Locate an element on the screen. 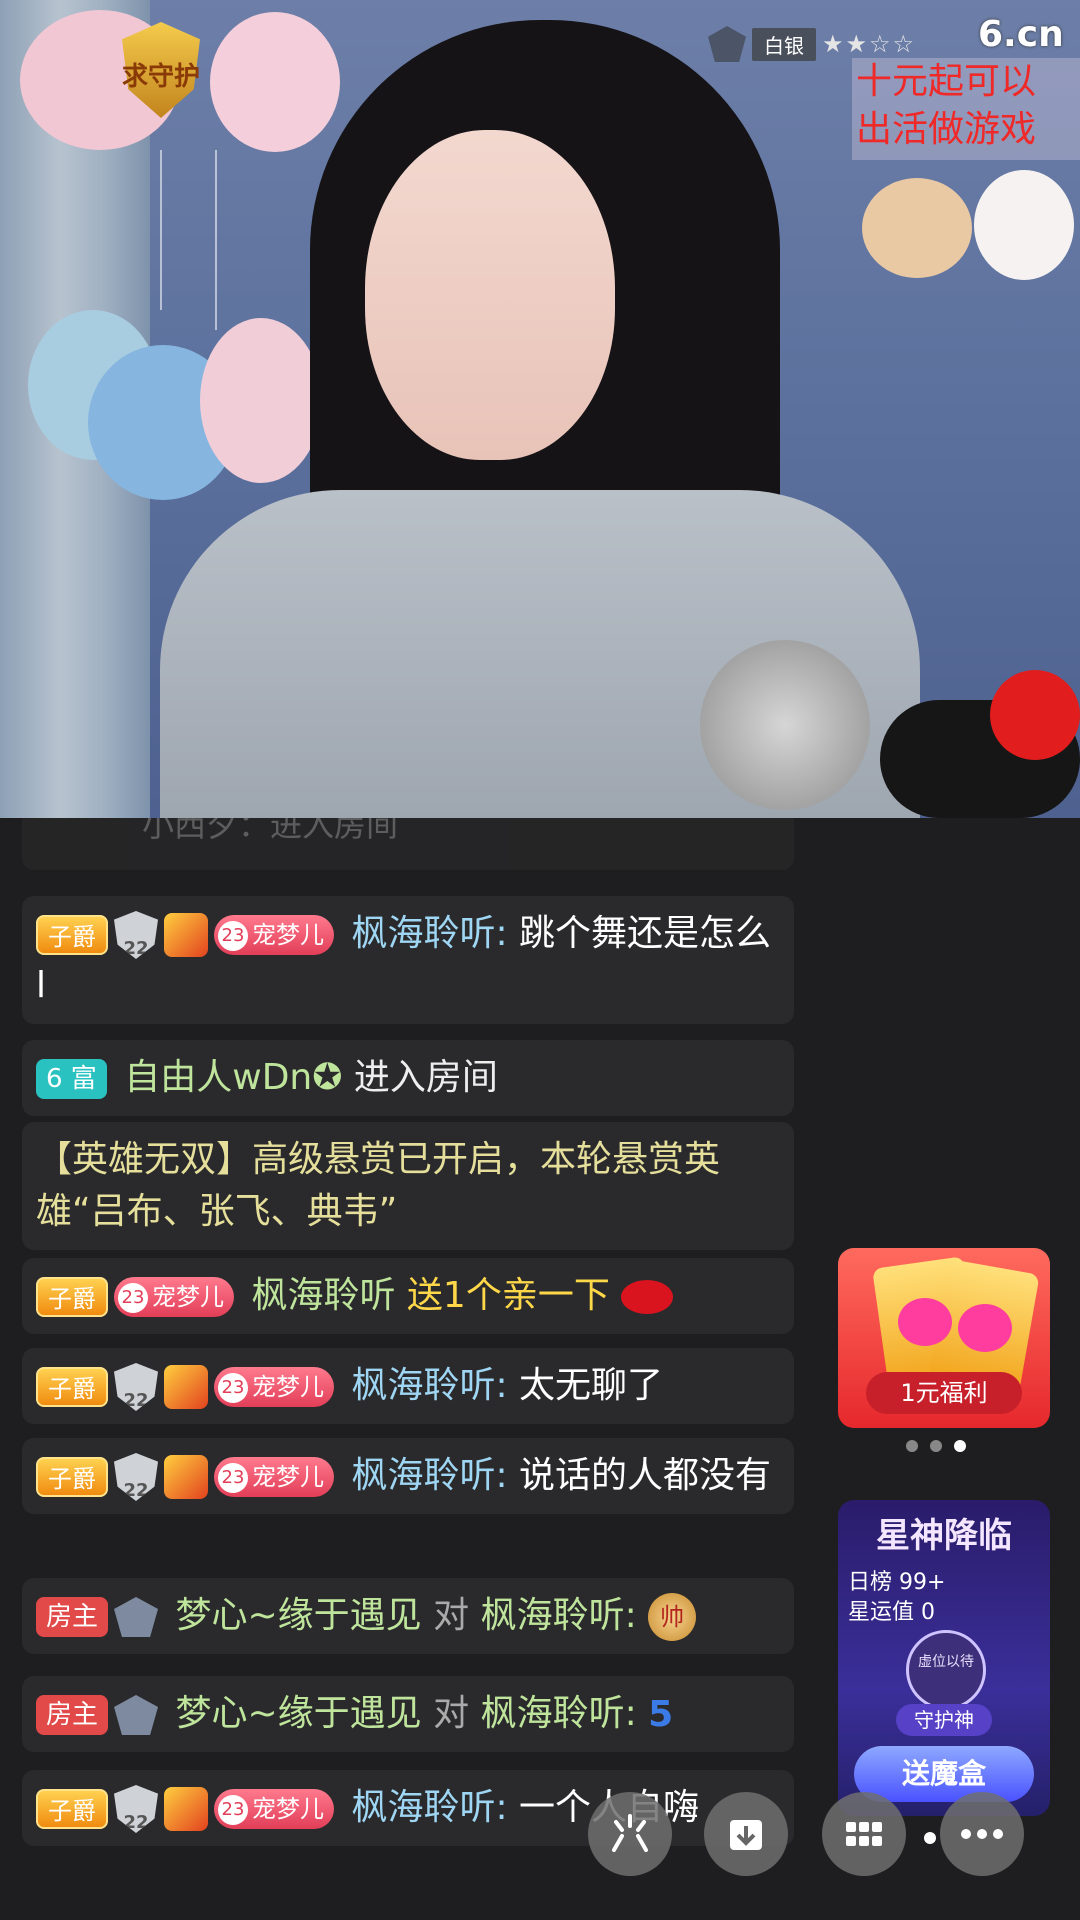  rank-indicator: 白银 ★★☆☆ is located at coordinates (812, 44).